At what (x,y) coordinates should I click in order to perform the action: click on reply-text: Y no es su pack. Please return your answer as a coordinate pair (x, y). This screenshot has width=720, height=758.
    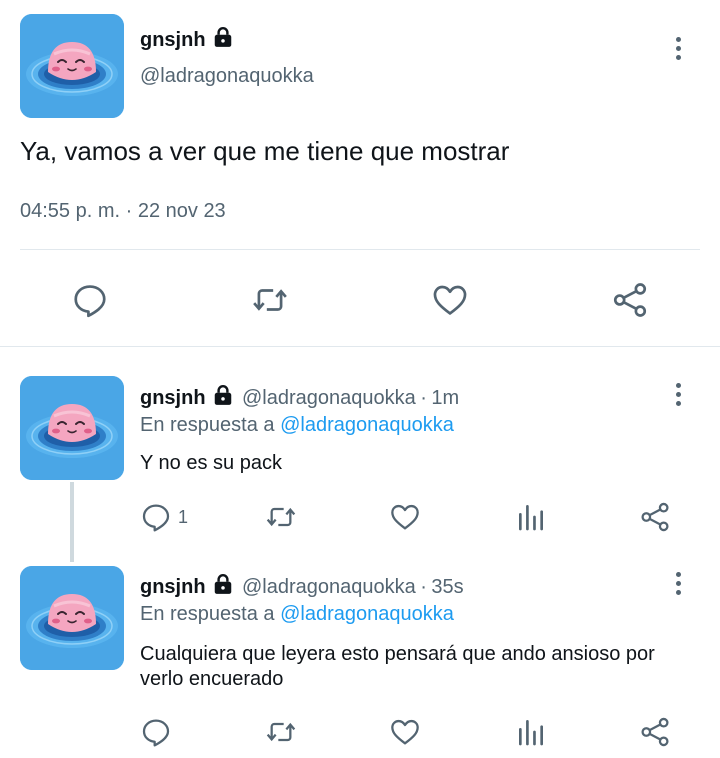
    Looking at the image, I should click on (211, 463).